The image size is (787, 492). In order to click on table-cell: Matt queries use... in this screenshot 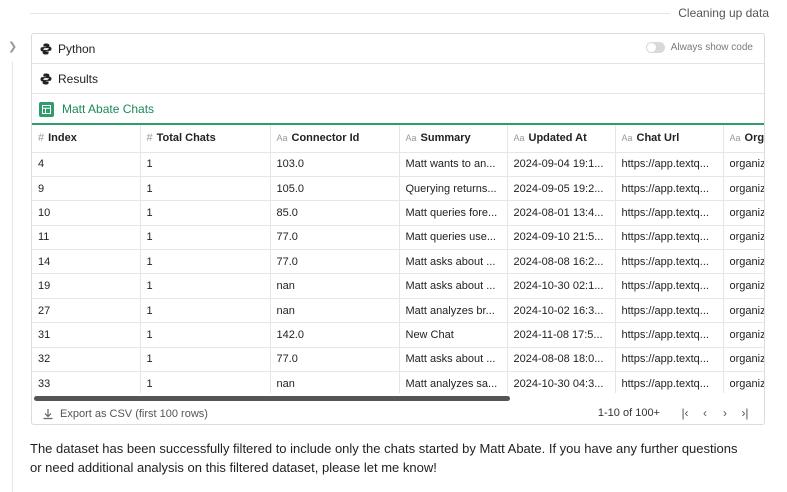, I will do `click(453, 238)`.